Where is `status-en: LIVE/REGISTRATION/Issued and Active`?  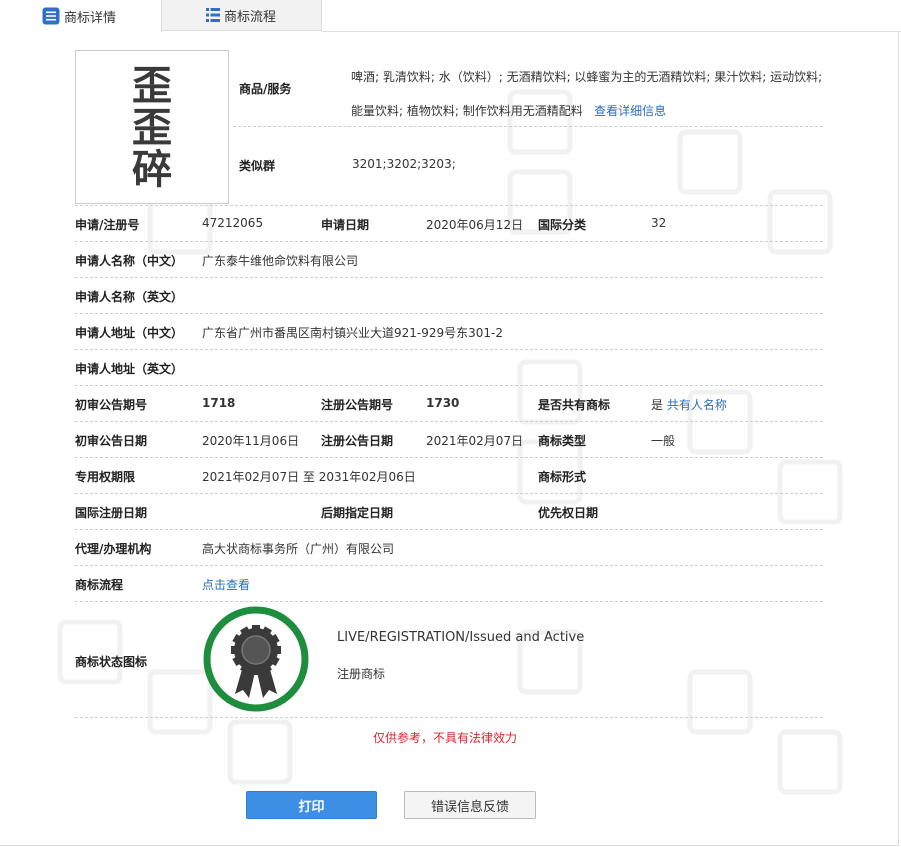 status-en: LIVE/REGISTRATION/Issued and Active is located at coordinates (461, 637).